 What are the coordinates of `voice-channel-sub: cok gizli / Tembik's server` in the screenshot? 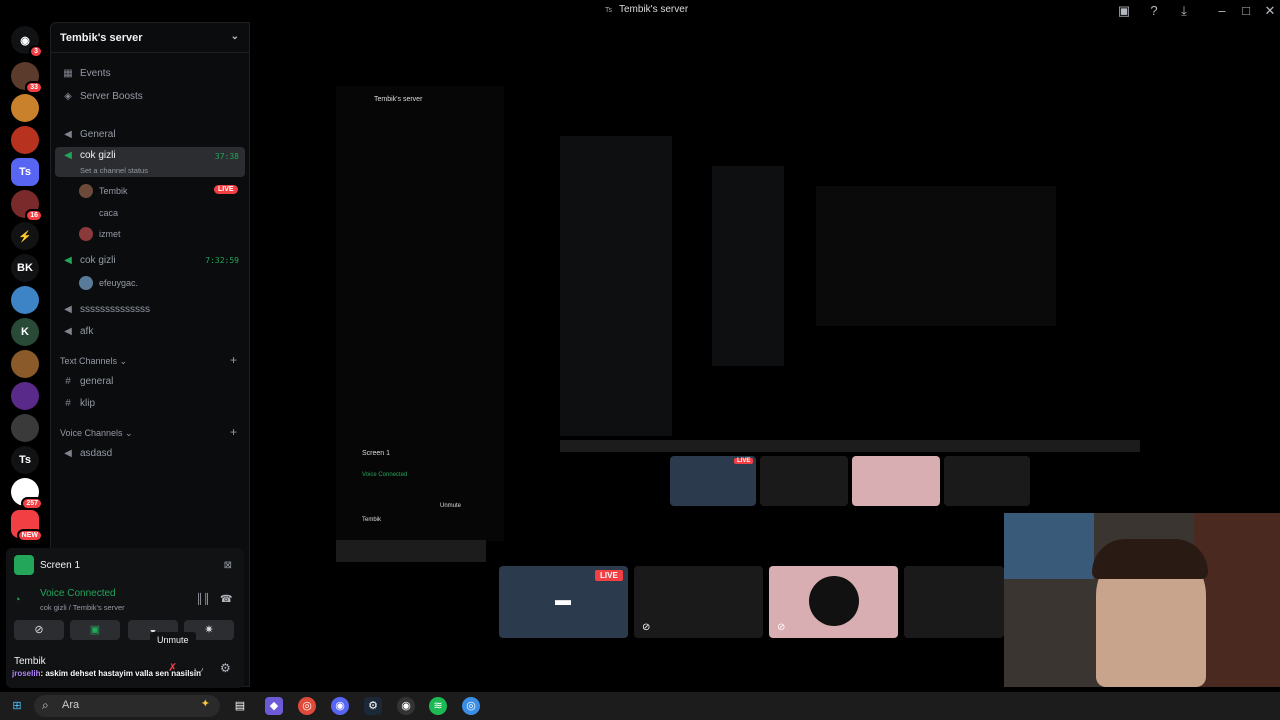 It's located at (82, 607).